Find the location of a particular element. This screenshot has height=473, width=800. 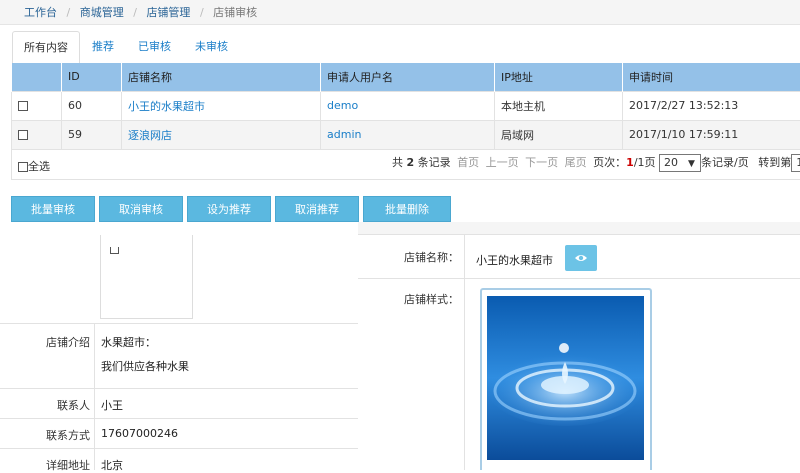

shop-logo-preview is located at coordinates (146, 277).